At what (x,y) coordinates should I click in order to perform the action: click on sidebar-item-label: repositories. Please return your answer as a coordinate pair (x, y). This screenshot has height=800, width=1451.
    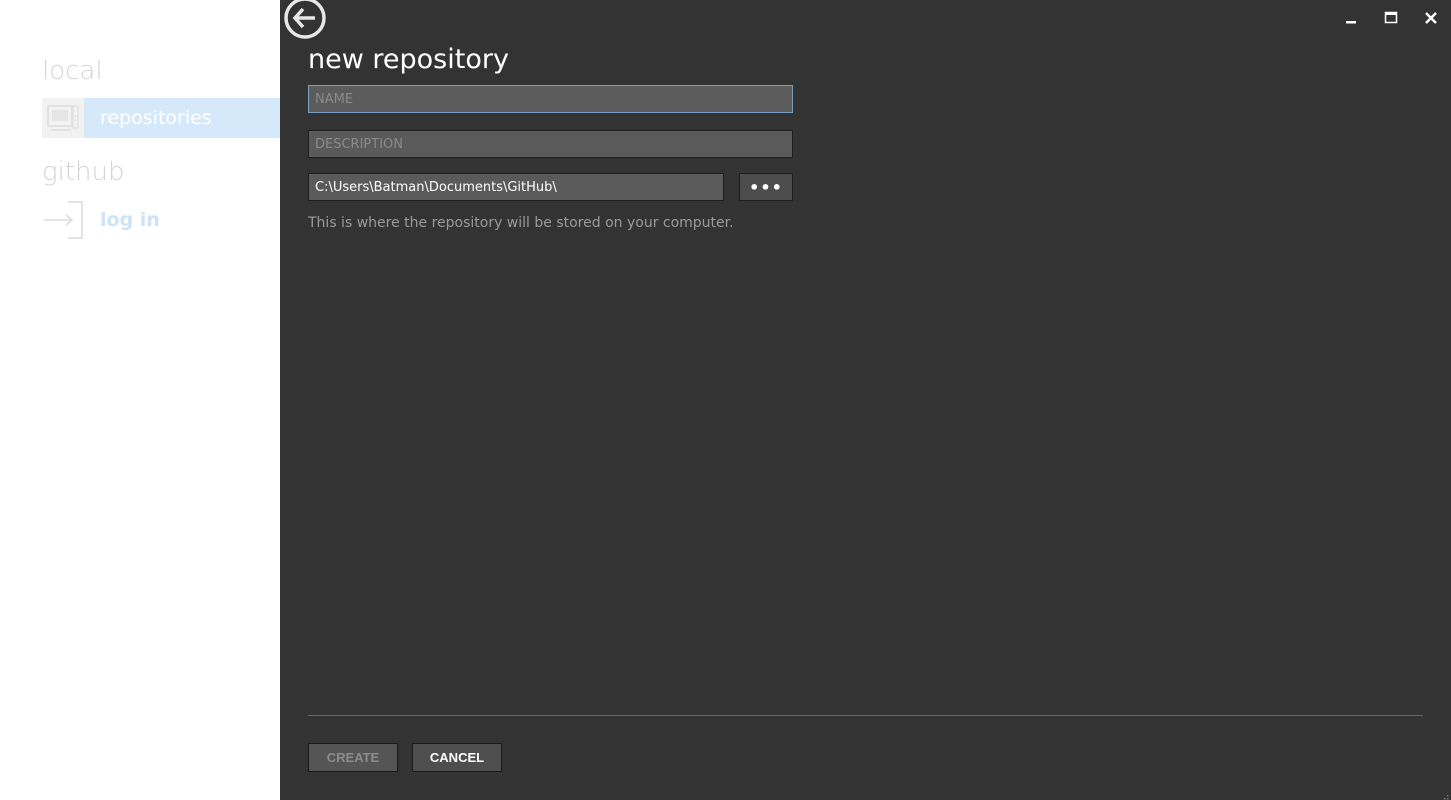
    Looking at the image, I should click on (182, 118).